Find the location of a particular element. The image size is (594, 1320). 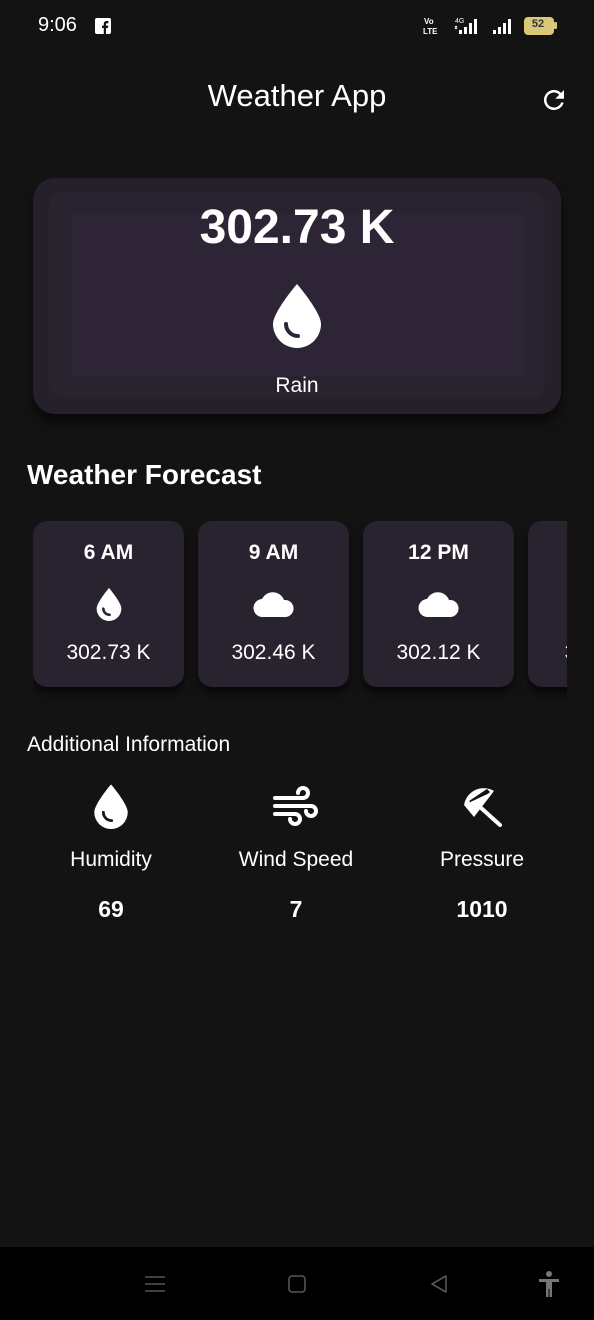

battery-level: 52 is located at coordinates (538, 24).